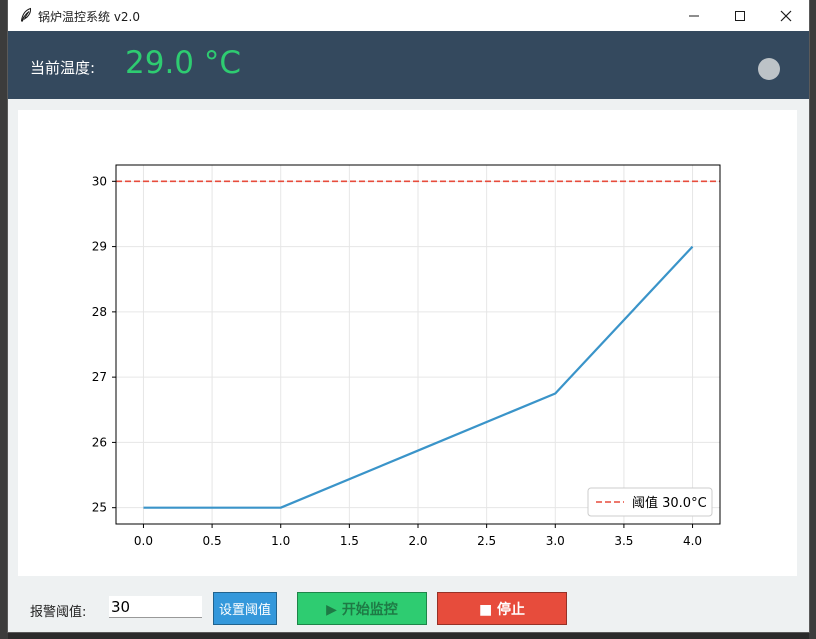  What do you see at coordinates (58, 612) in the screenshot?
I see `threshold-label: 报警阈值:` at bounding box center [58, 612].